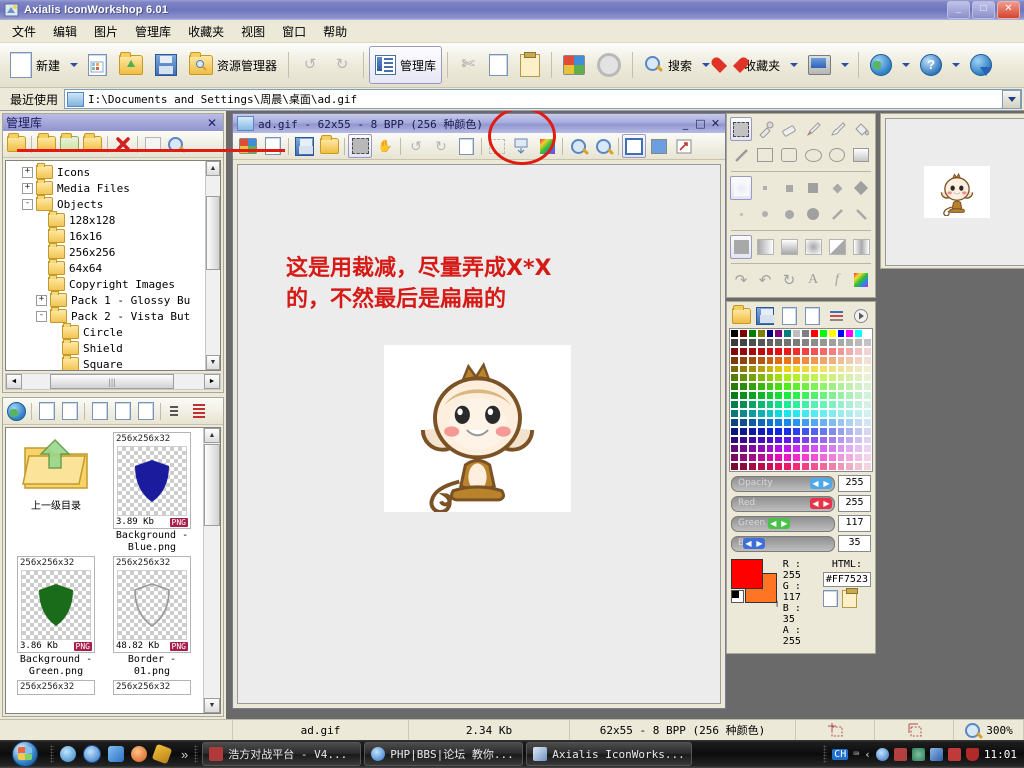 This screenshot has width=1024, height=768. I want to click on library-tree-scroll-up: ▲, so click(213, 168).